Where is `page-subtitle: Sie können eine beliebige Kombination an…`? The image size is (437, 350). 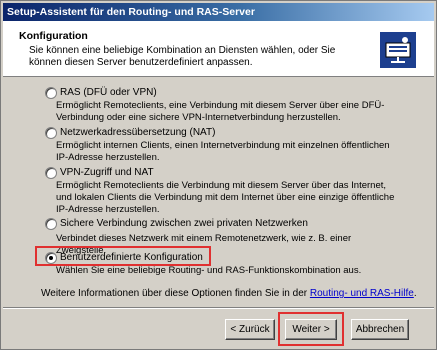 page-subtitle: Sie können eine beliebige Kombination an… is located at coordinates (182, 56).